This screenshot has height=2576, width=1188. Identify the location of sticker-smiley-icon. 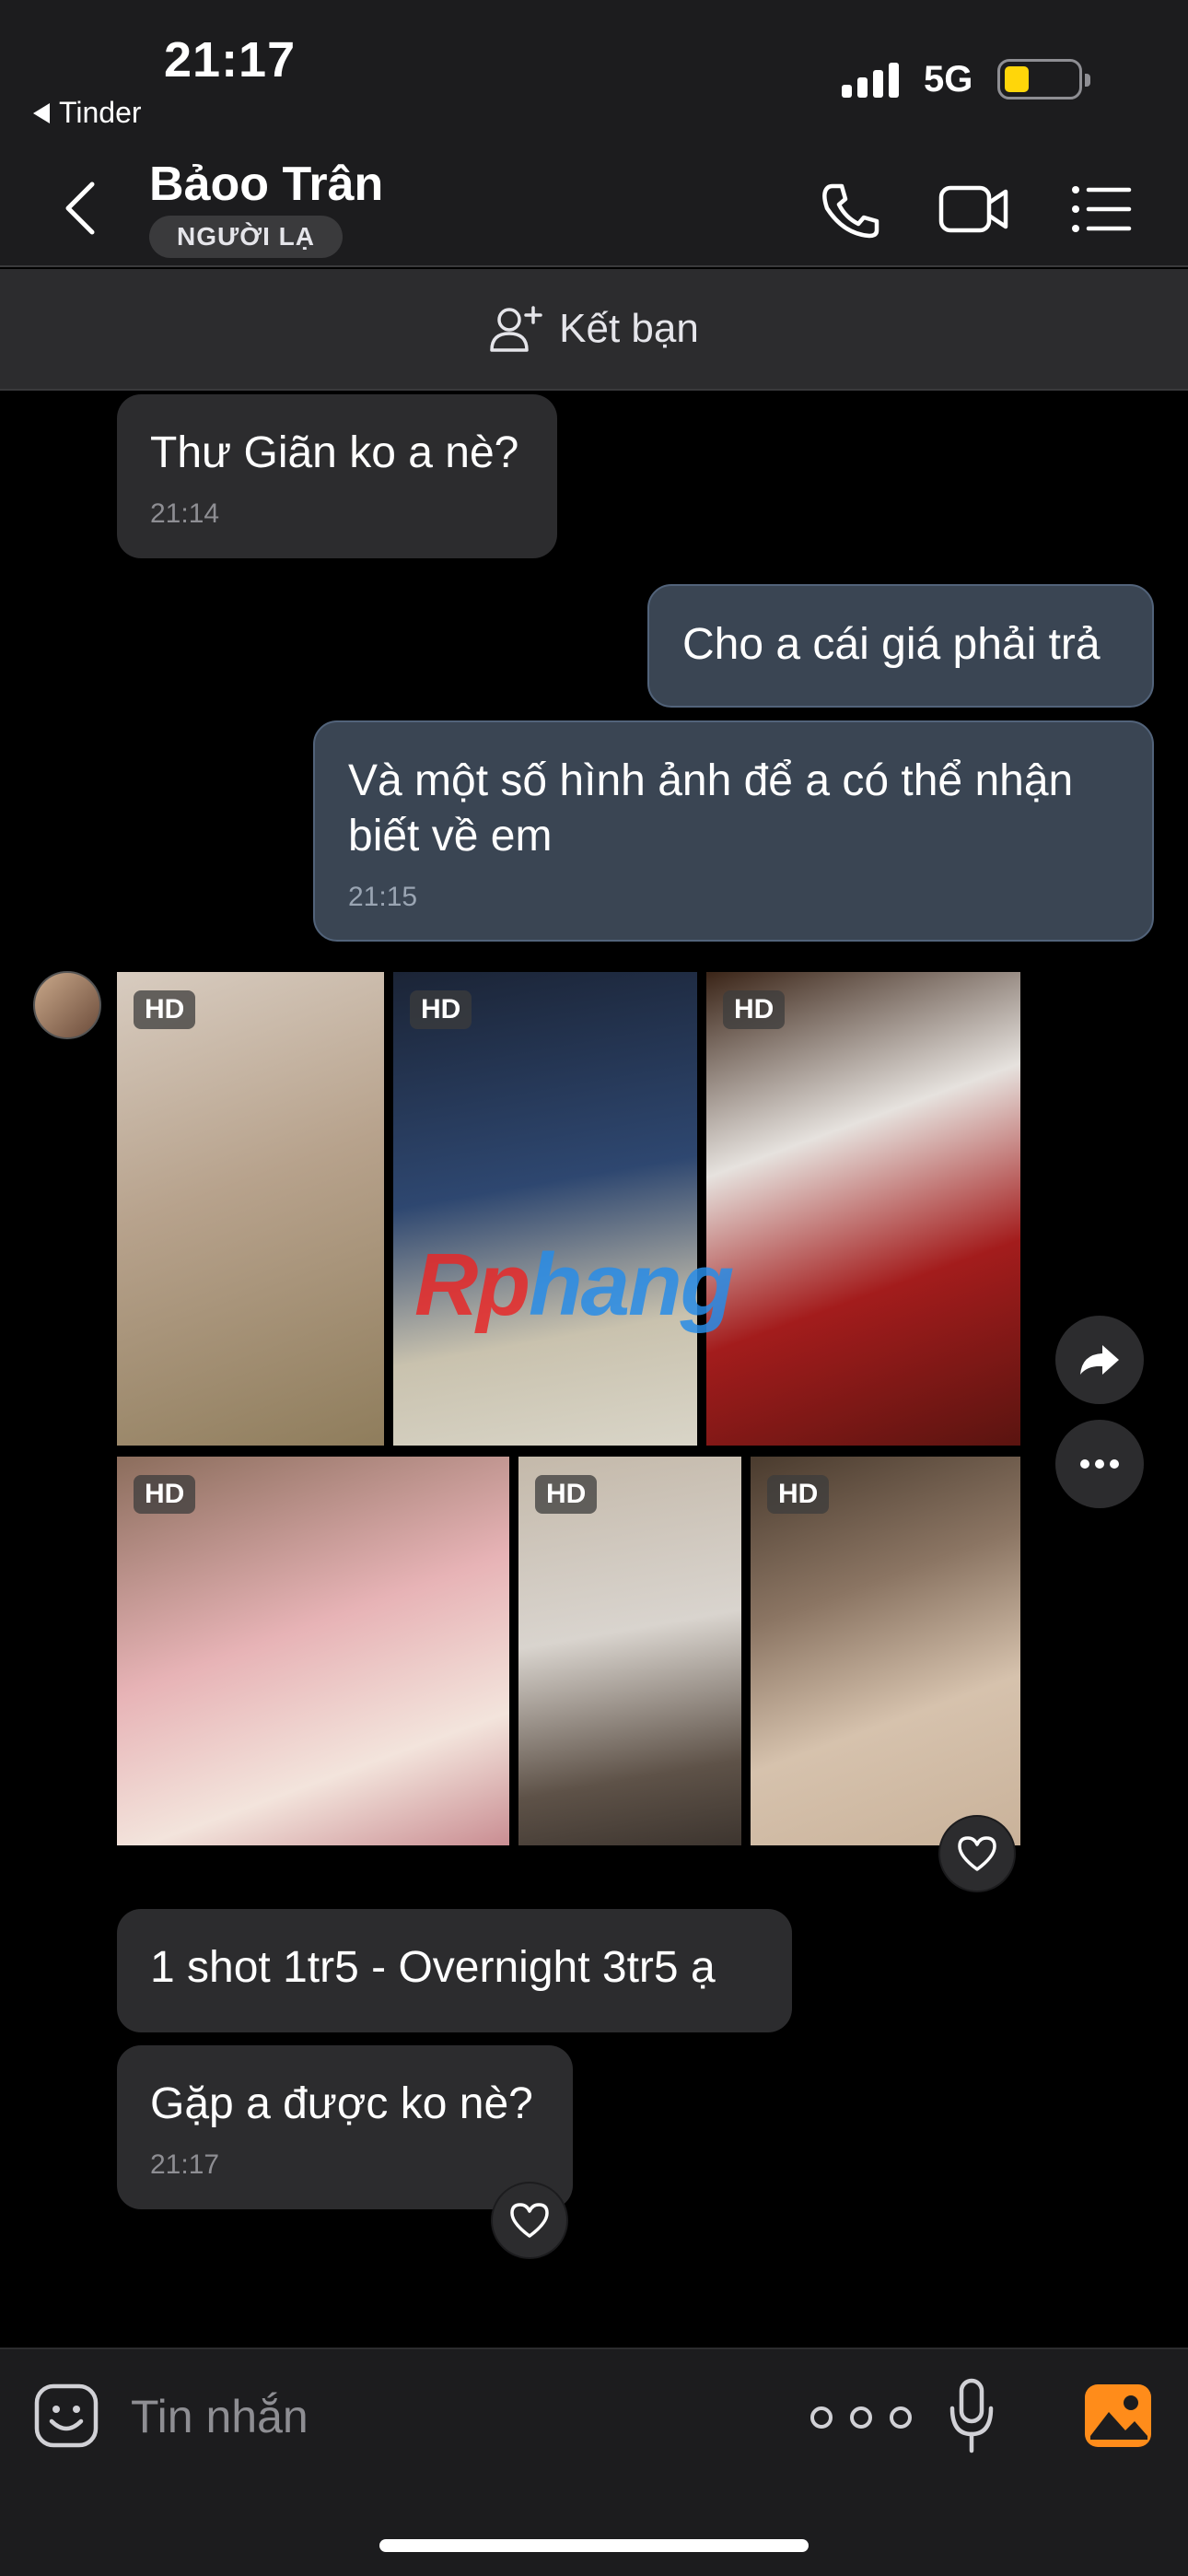
(66, 2415).